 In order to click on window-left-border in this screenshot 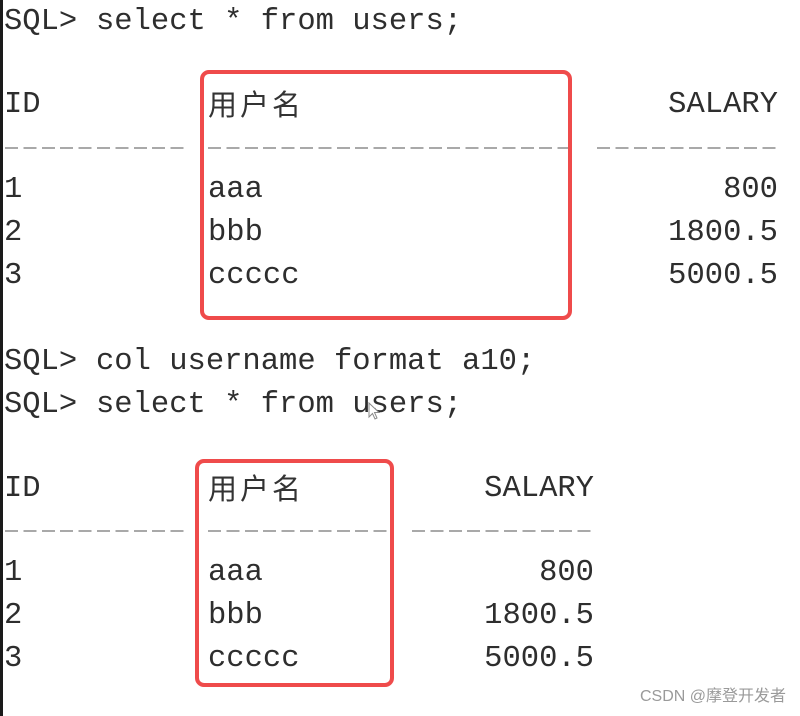, I will do `click(1, 358)`.